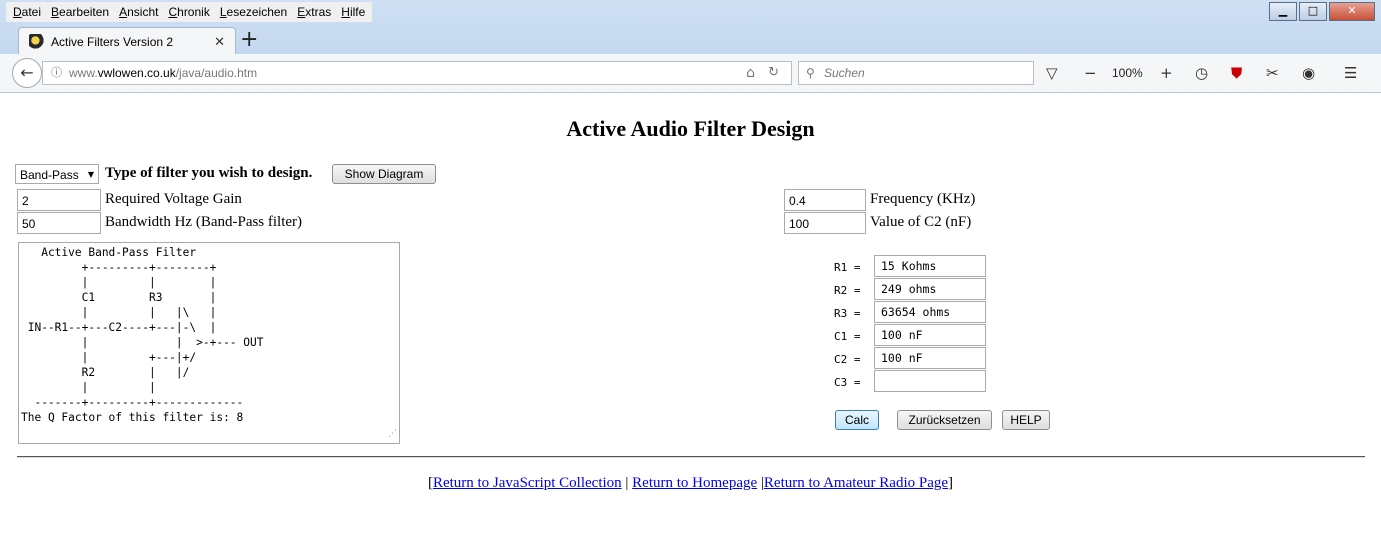  Describe the element at coordinates (1308, 73) in the screenshot. I see `eye-icon: ◉` at that location.